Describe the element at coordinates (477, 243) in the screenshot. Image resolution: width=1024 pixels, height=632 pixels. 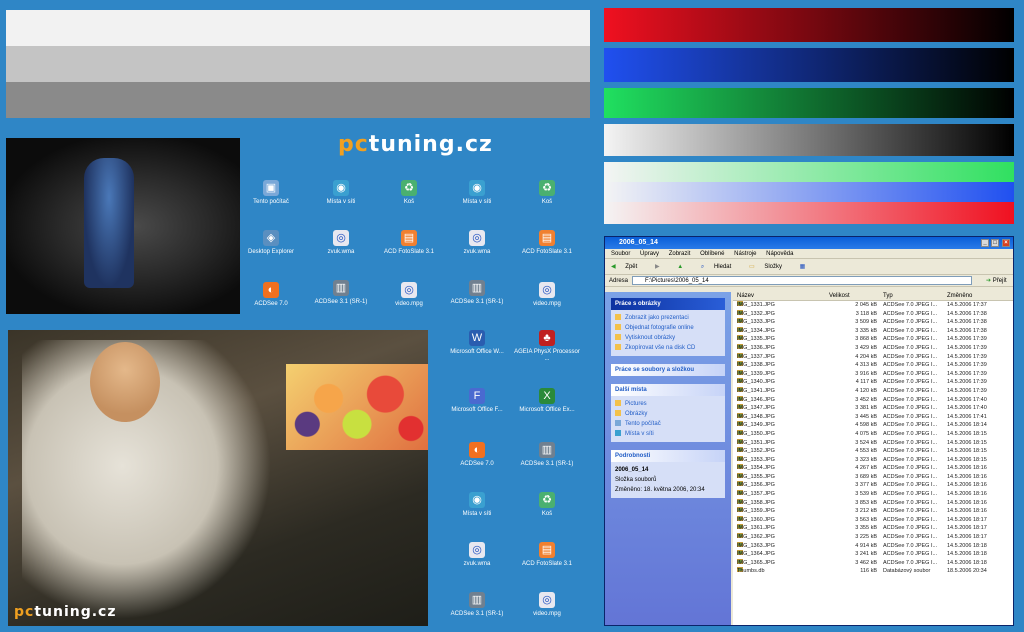
I see `desktop-icon-zvuk-2: ◎ zvuk.wma` at that location.